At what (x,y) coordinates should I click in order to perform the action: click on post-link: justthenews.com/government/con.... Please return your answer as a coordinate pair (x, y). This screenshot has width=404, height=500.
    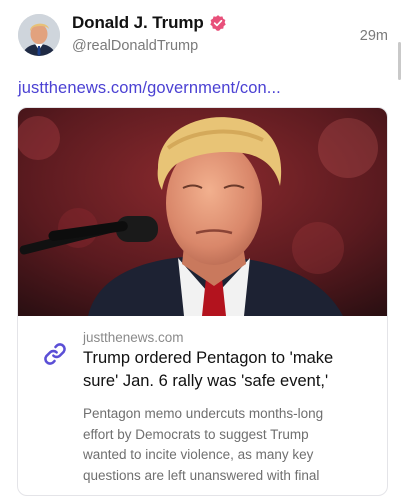
    Looking at the image, I should click on (149, 88).